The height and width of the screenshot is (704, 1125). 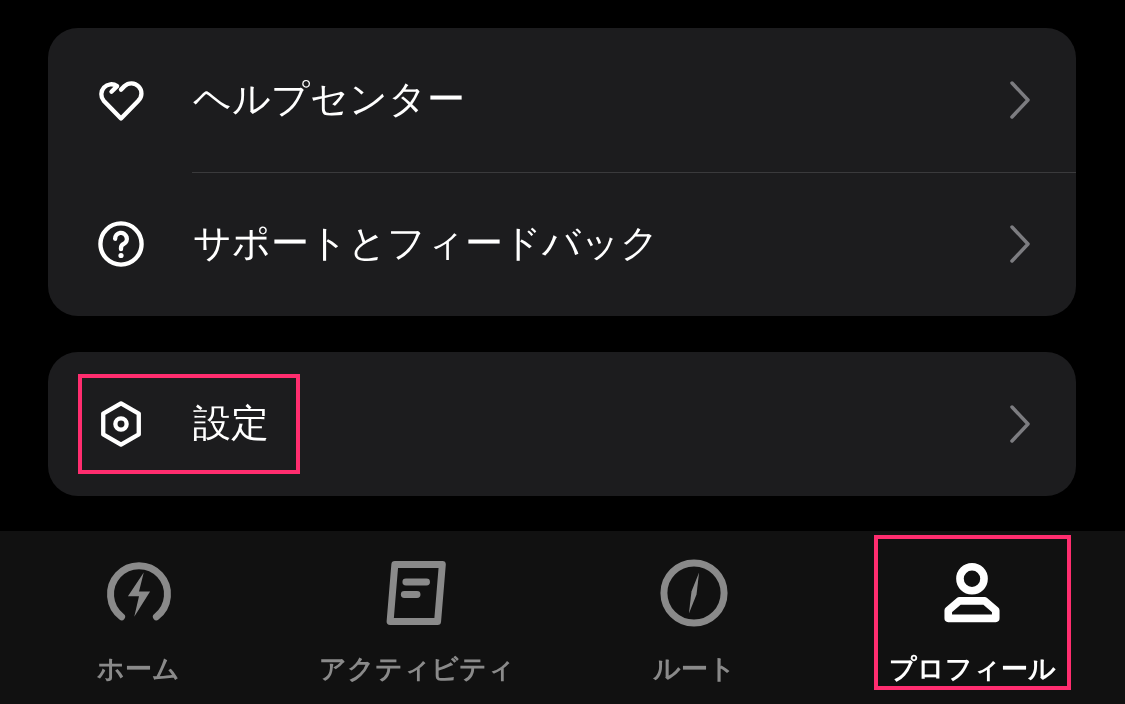 What do you see at coordinates (329, 100) in the screenshot?
I see `menu-label: ヘルプセンター` at bounding box center [329, 100].